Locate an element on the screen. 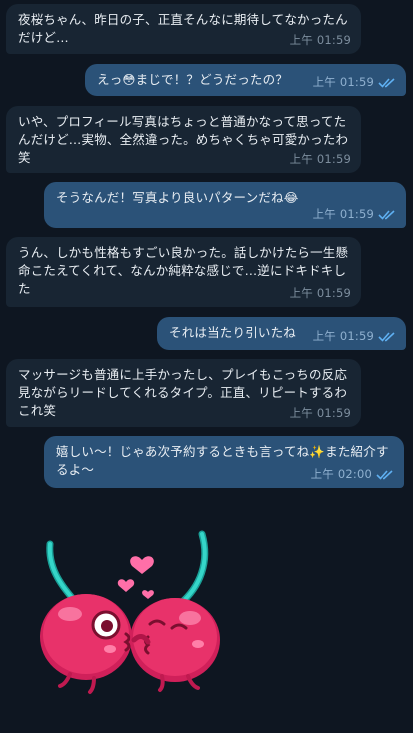 The width and height of the screenshot is (413, 733). outgoing-message: そうなんだ！写真より良いパターンだね😂 上午 01:59 is located at coordinates (225, 205).